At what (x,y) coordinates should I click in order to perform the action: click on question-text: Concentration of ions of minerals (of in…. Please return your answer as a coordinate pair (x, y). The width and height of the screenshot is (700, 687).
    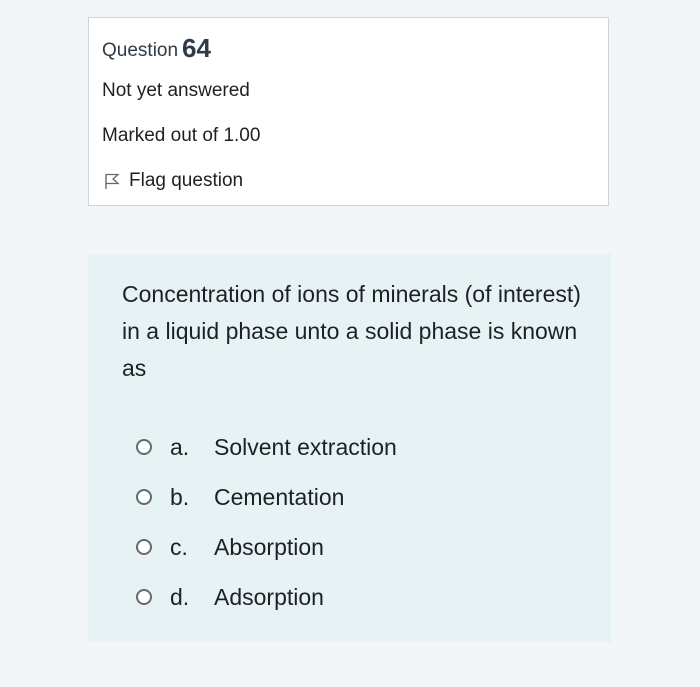
    Looking at the image, I should click on (351, 331).